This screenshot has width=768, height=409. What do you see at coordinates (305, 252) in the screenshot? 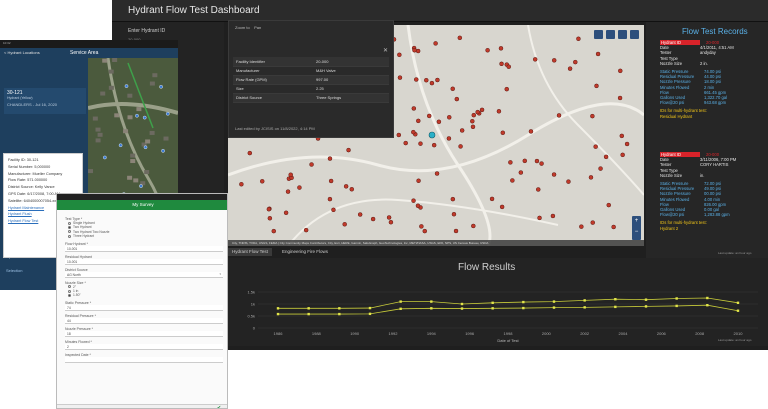
I see `tab-engineering-fire-flows: Engineering Fire Flows` at bounding box center [305, 252].